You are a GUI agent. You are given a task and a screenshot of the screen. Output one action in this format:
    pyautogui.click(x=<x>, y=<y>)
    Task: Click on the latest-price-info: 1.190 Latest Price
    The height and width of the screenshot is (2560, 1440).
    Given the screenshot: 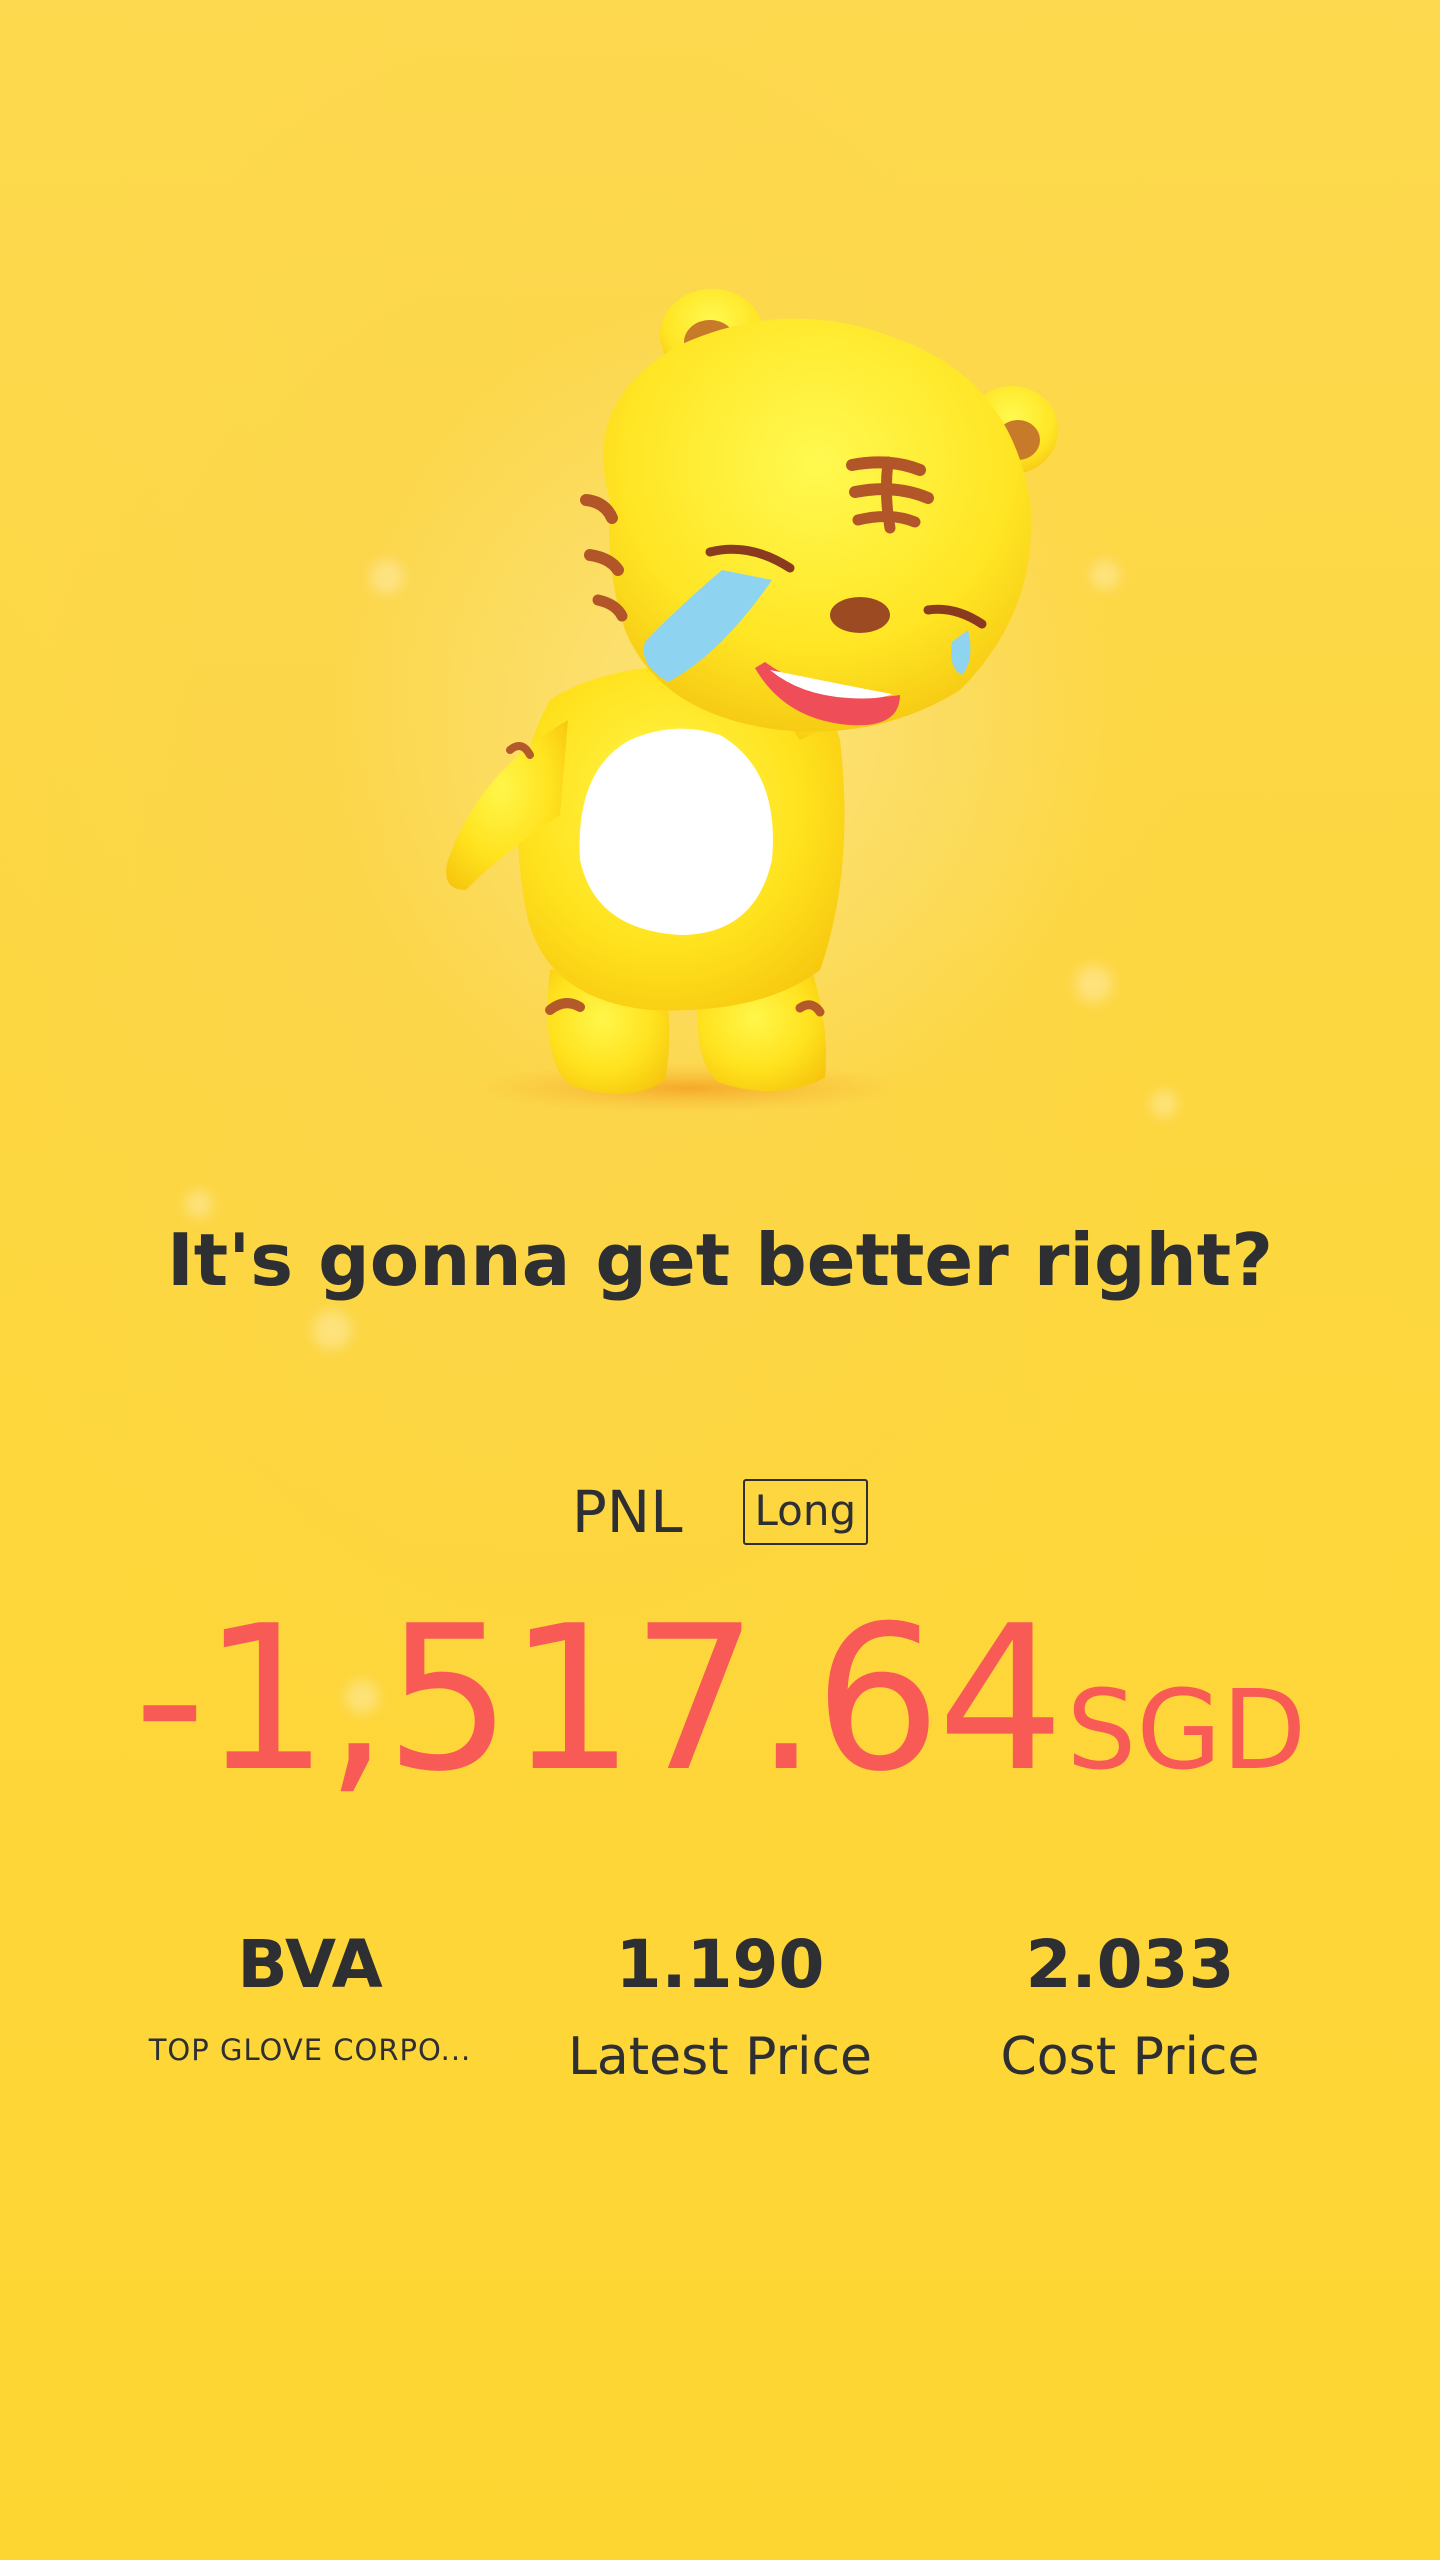 What is the action you would take?
    pyautogui.click(x=720, y=2006)
    